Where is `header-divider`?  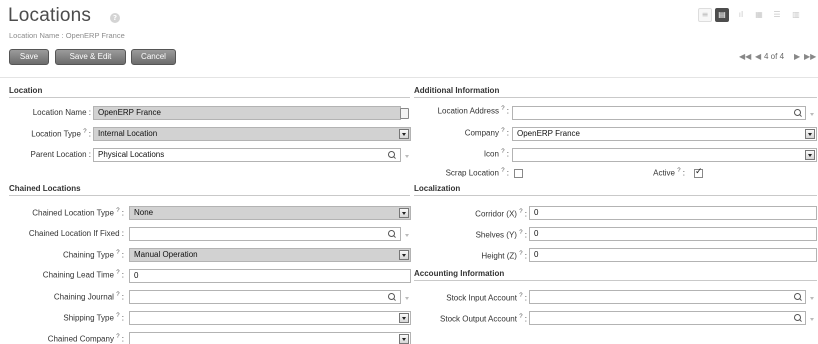 header-divider is located at coordinates (409, 77).